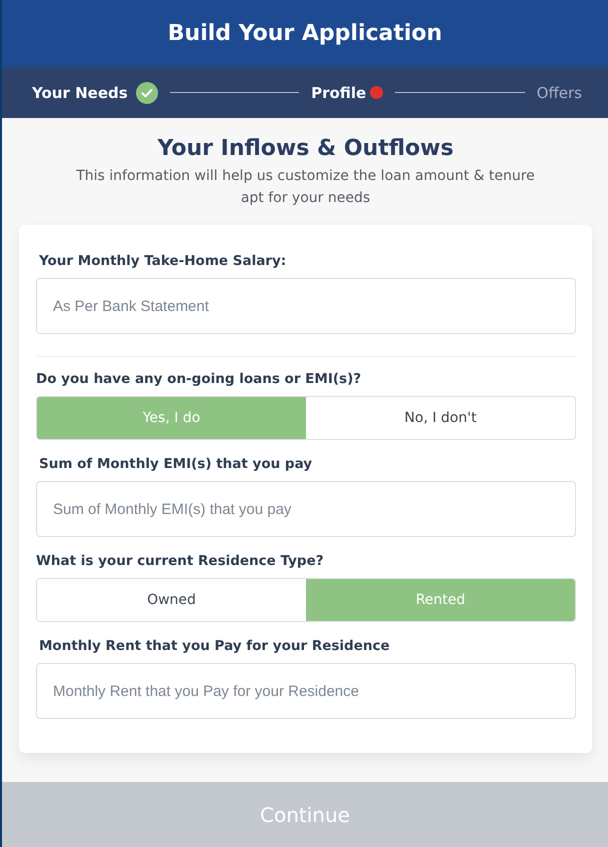  Describe the element at coordinates (171, 418) in the screenshot. I see `option-button: Yes, I do` at that location.